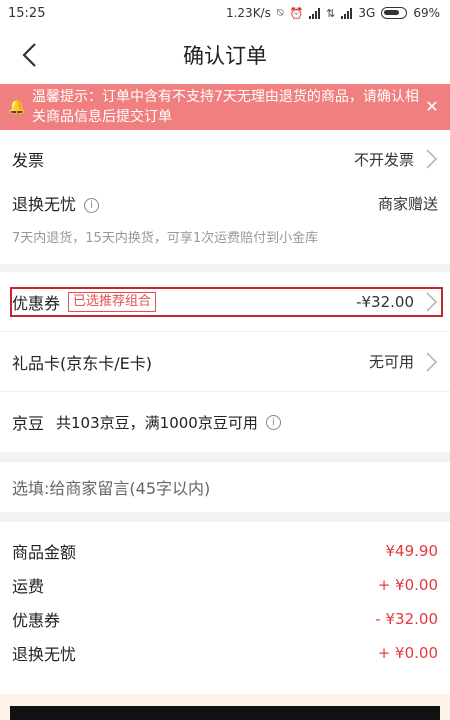 The height and width of the screenshot is (720, 450). I want to click on bottom-bar, so click(225, 707).